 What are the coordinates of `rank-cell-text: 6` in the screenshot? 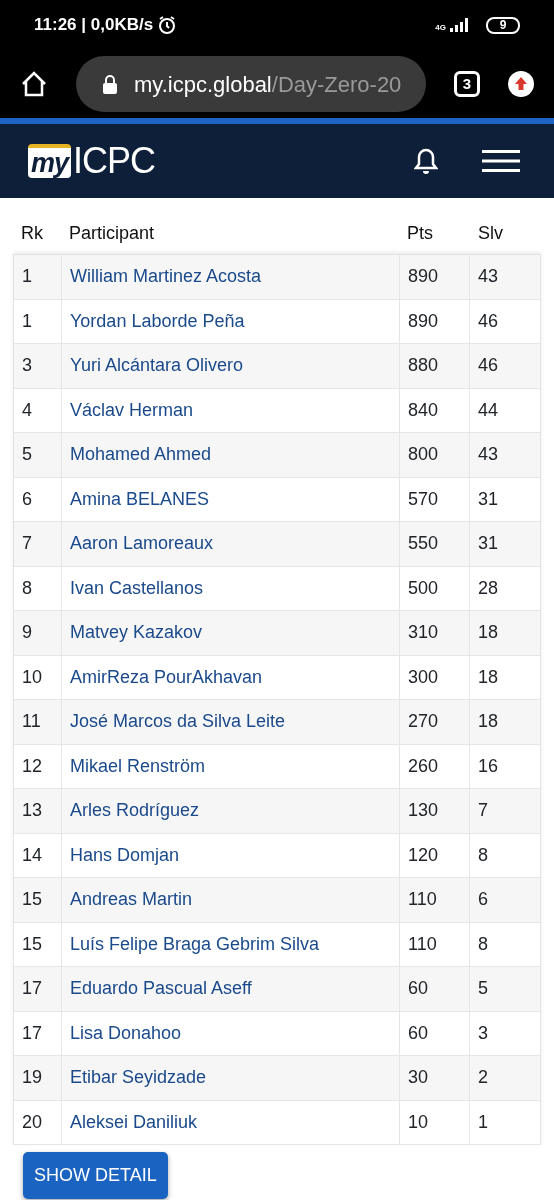 It's located at (27, 499).